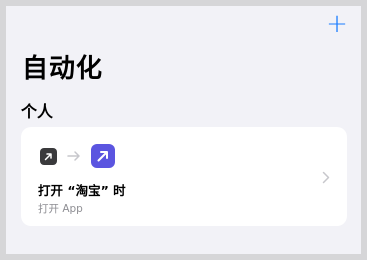 The height and width of the screenshot is (260, 367). What do you see at coordinates (60, 209) in the screenshot?
I see `automation-subtitle: 打开 App` at bounding box center [60, 209].